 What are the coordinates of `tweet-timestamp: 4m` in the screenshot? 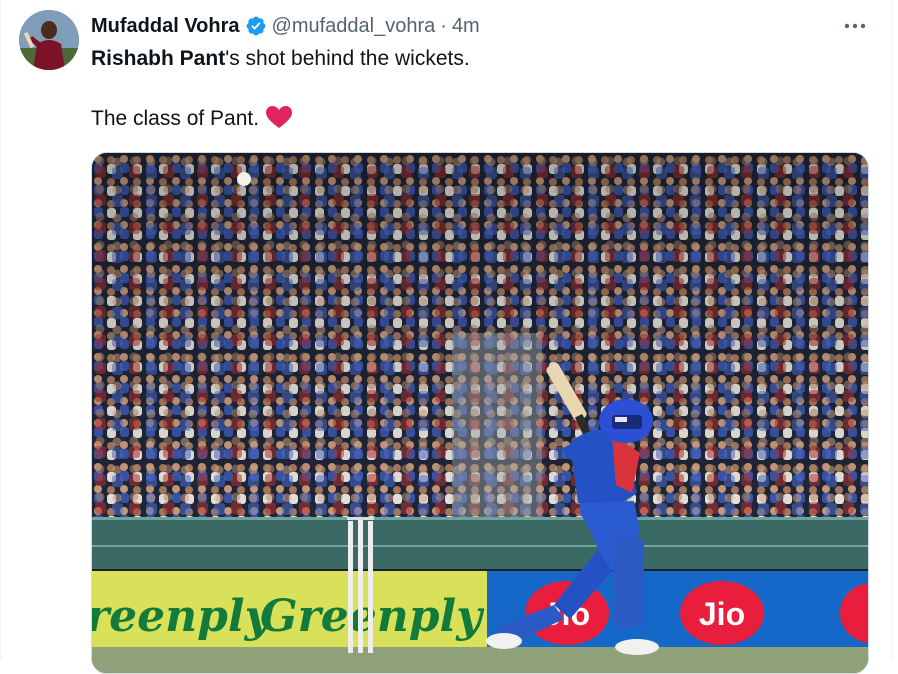 It's located at (466, 26).